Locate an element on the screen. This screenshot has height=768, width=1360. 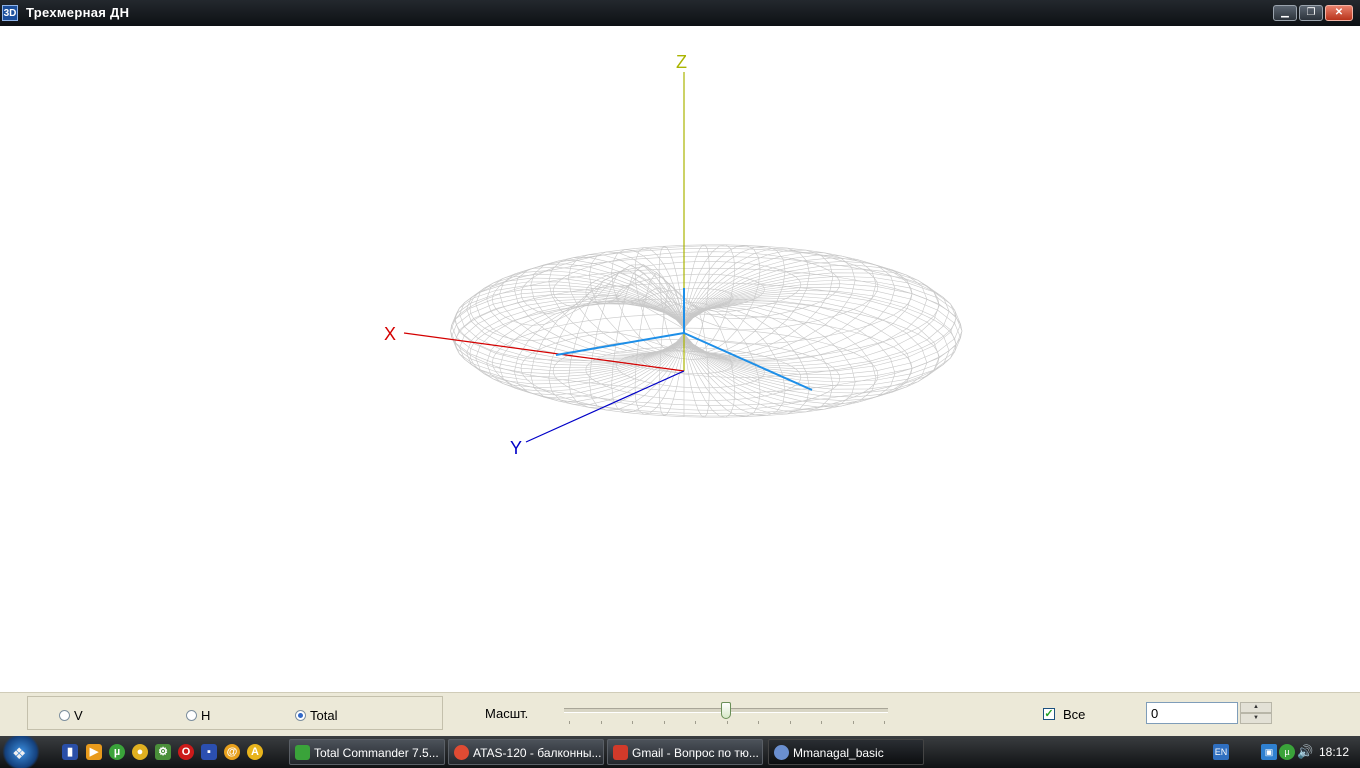
pattern-type-group: V H Total is located at coordinates (235, 713).